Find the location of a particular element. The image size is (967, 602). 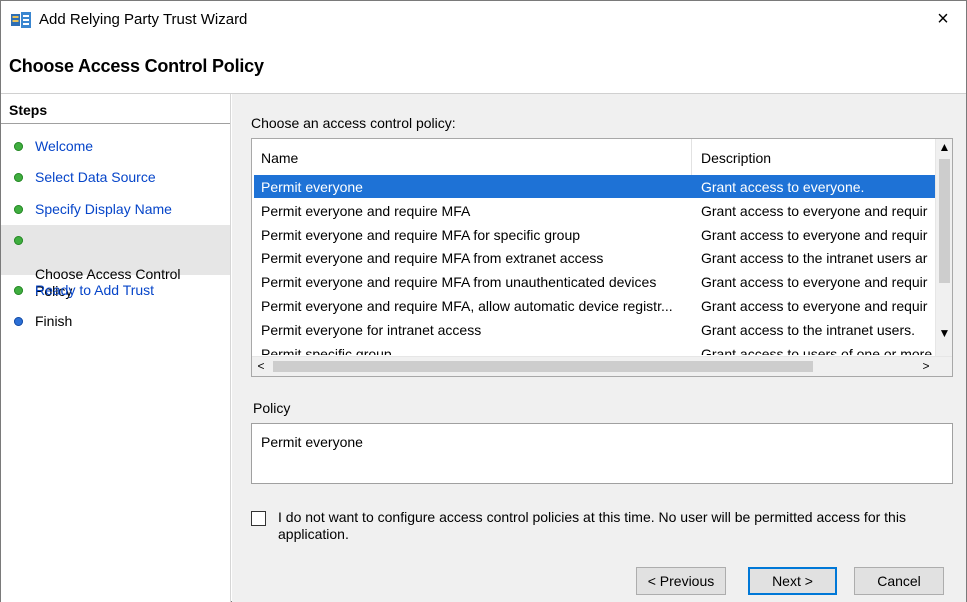

horizontal-scrollbar: < > is located at coordinates (602, 366).